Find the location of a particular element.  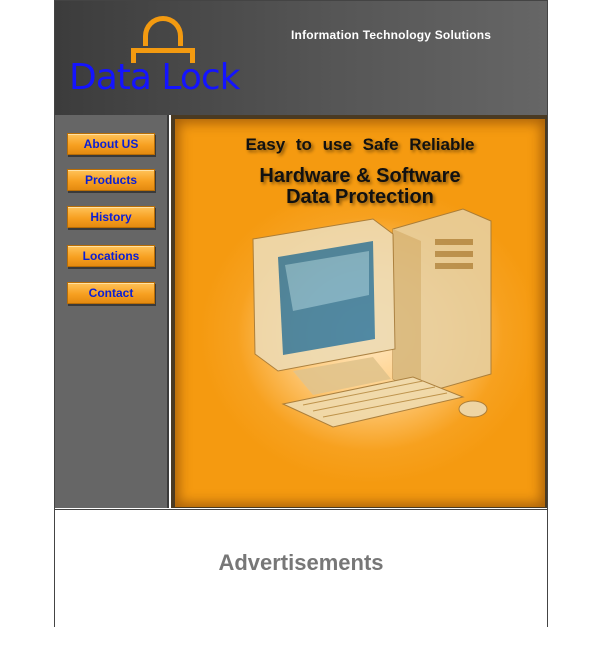

nav-locations-button: Locations is located at coordinates (111, 256).